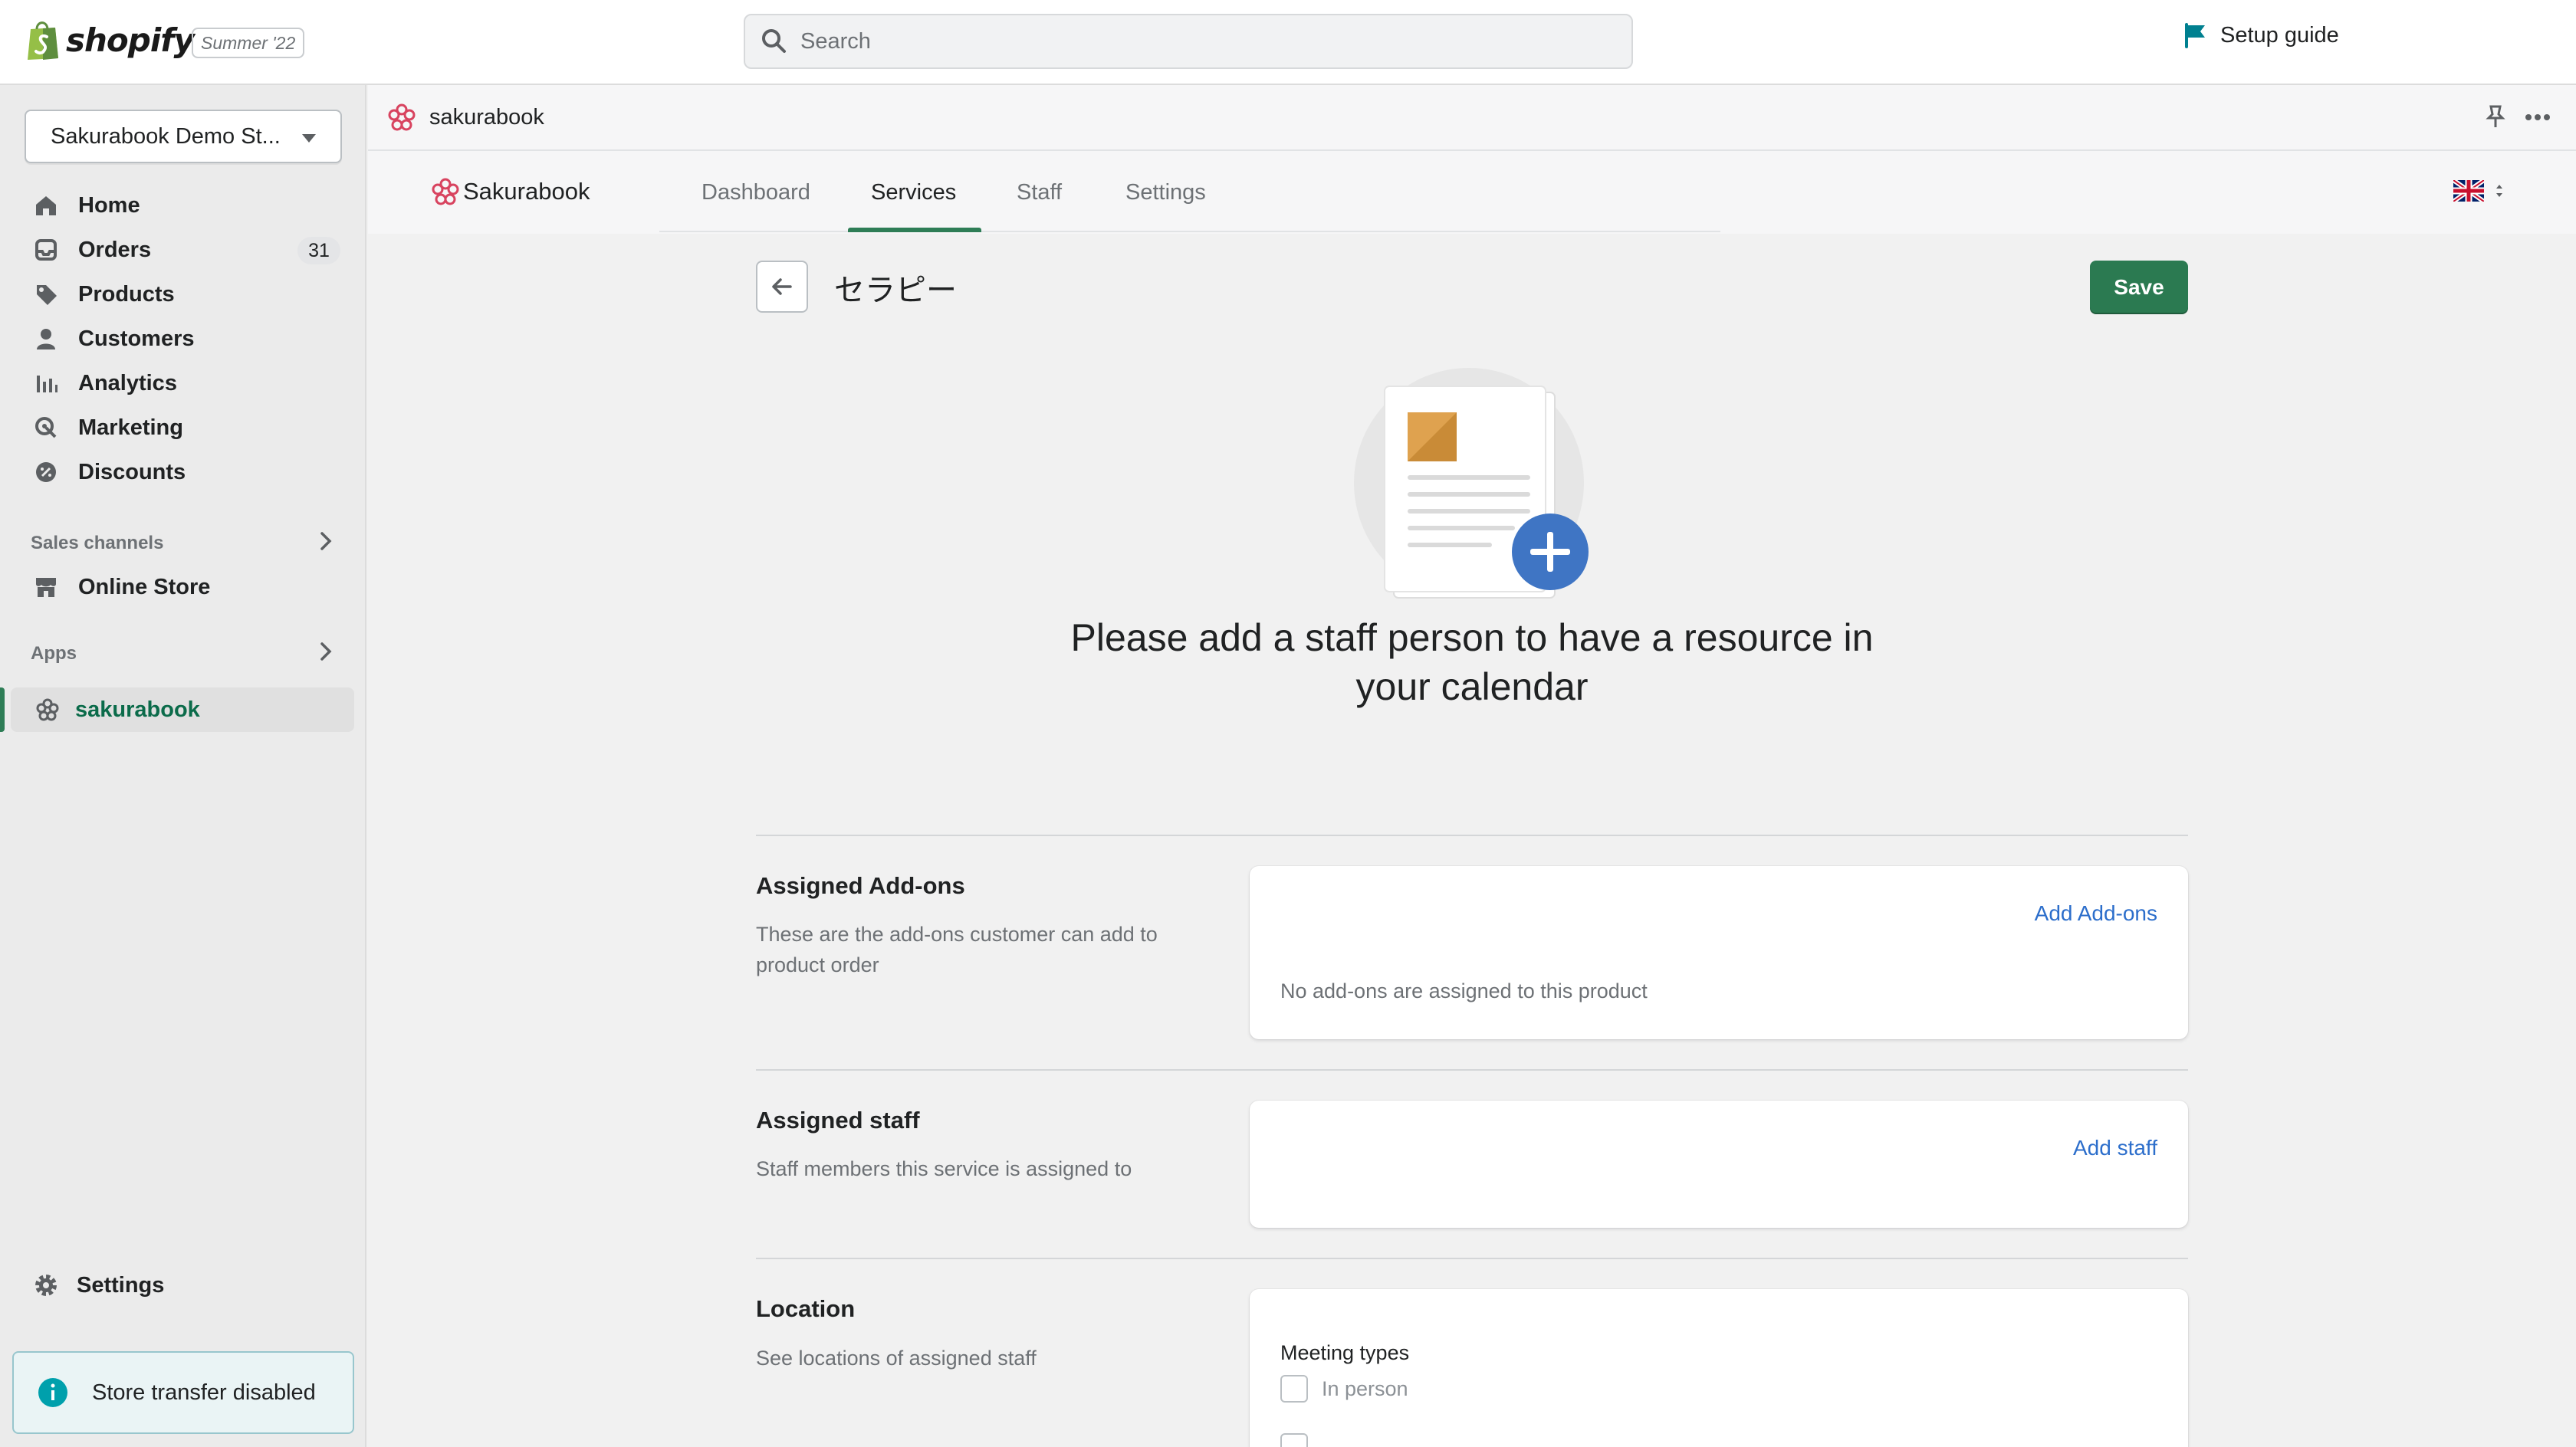 Image resolution: width=2576 pixels, height=1447 pixels. What do you see at coordinates (109, 205) in the screenshot?
I see `nav-label: Home` at bounding box center [109, 205].